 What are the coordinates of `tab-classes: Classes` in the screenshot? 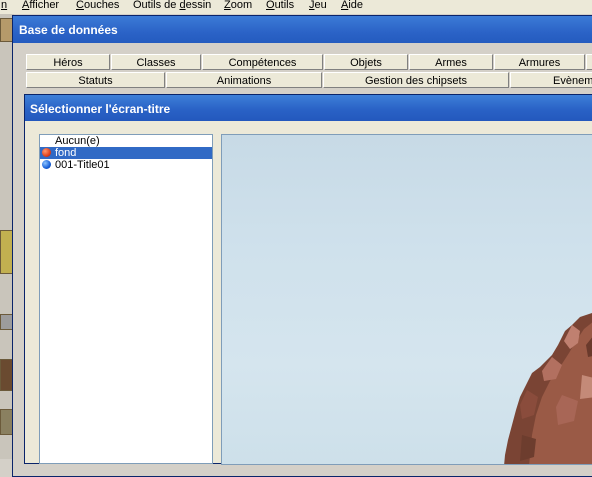 It's located at (156, 62).